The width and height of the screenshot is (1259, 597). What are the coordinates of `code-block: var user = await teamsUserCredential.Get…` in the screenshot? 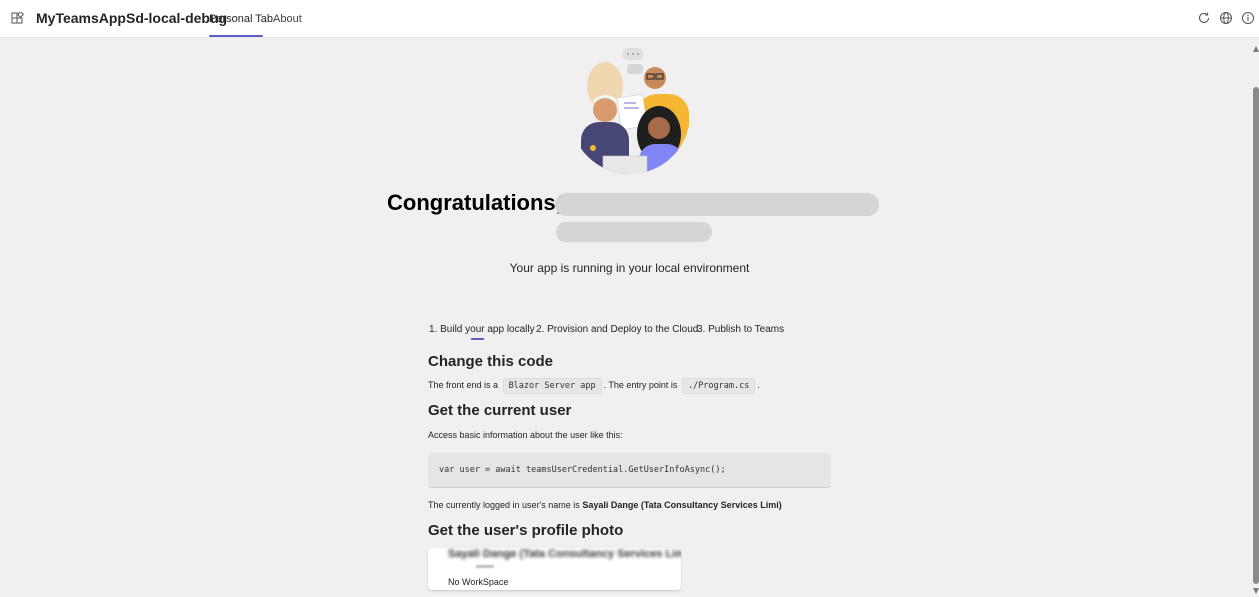 It's located at (629, 470).